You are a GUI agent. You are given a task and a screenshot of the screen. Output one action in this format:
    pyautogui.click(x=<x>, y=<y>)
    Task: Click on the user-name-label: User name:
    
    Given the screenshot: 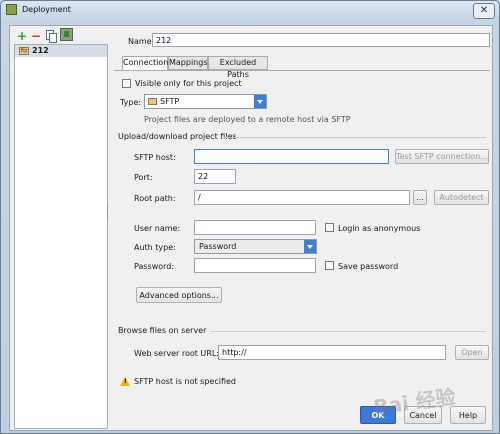 What is the action you would take?
    pyautogui.click(x=157, y=228)
    